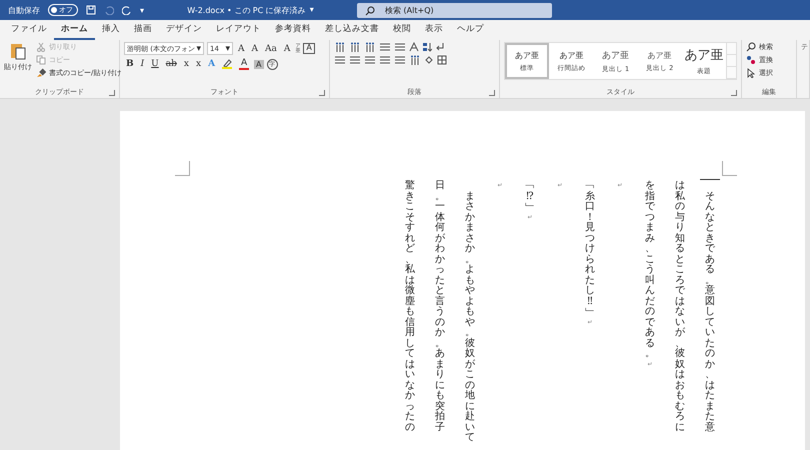 Image resolution: width=810 pixels, height=450 pixels. What do you see at coordinates (255, 49) in the screenshot?
I see `shrink-font-button: A` at bounding box center [255, 49].